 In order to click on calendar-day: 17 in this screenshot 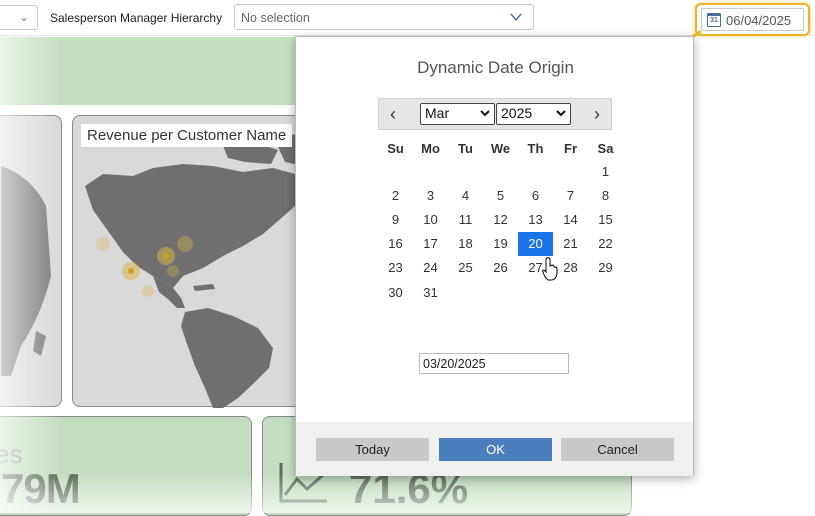, I will do `click(430, 244)`.